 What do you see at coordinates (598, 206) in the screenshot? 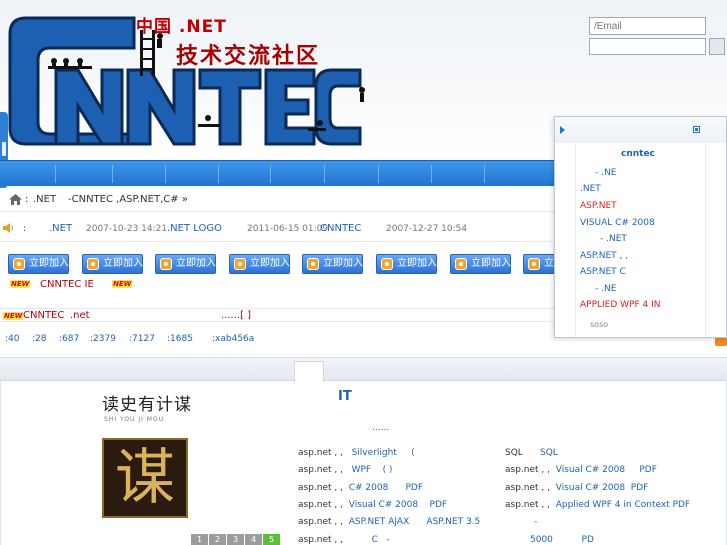
I see `panel-link: ASP.NET` at bounding box center [598, 206].